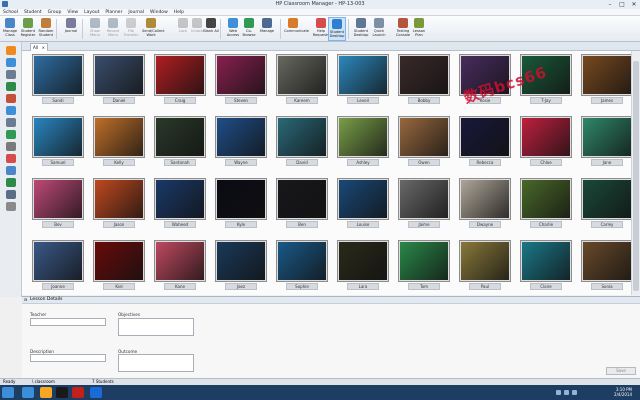 The height and width of the screenshot is (400, 640). I want to click on student-tile: Jaime, so click(424, 204).